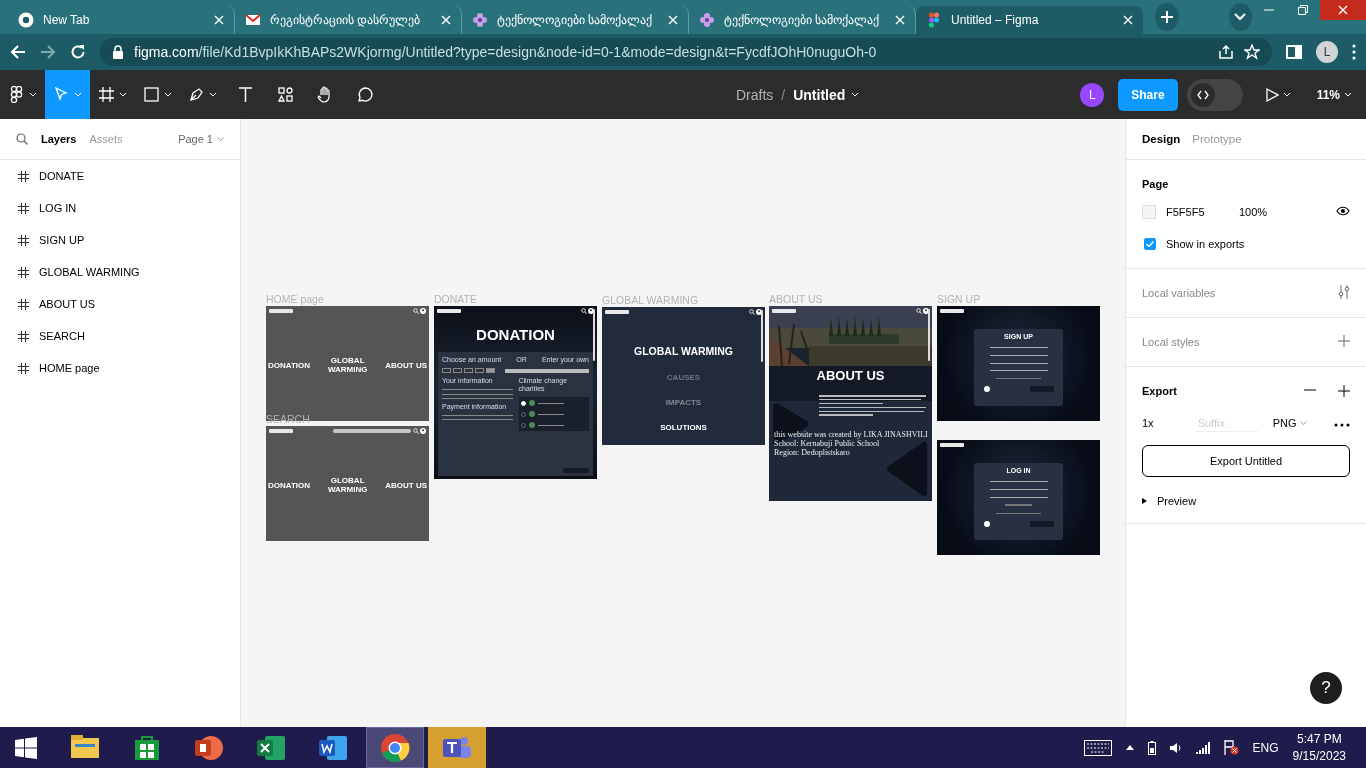  Describe the element at coordinates (1327, 52) in the screenshot. I see `profile-avatar: L` at that location.